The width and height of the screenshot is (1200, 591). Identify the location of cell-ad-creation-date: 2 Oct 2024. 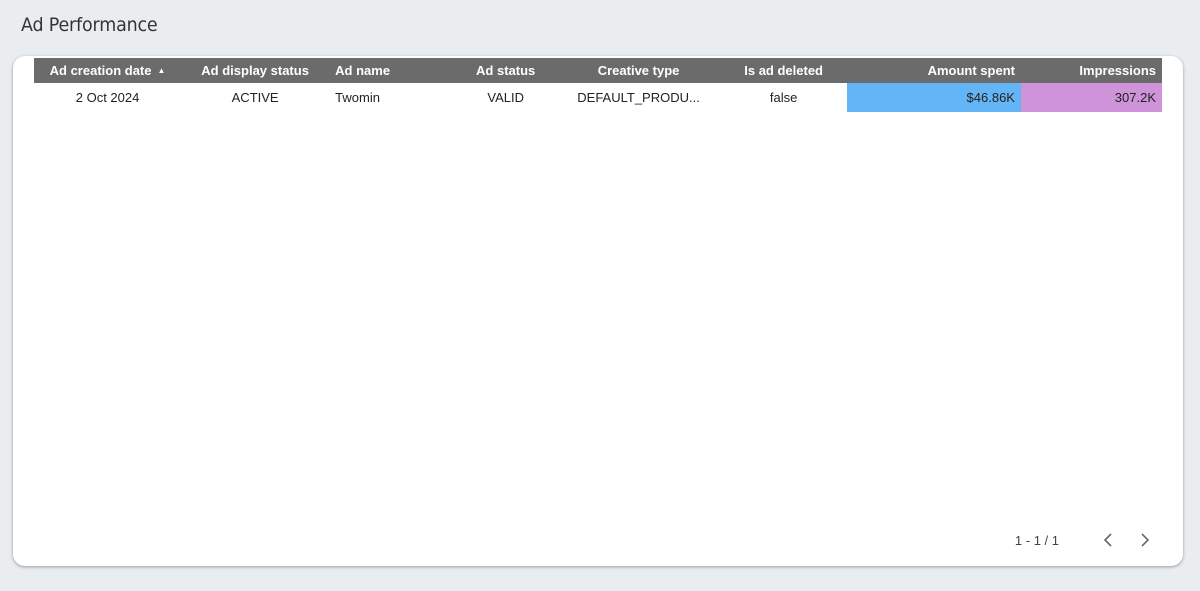
(107, 97).